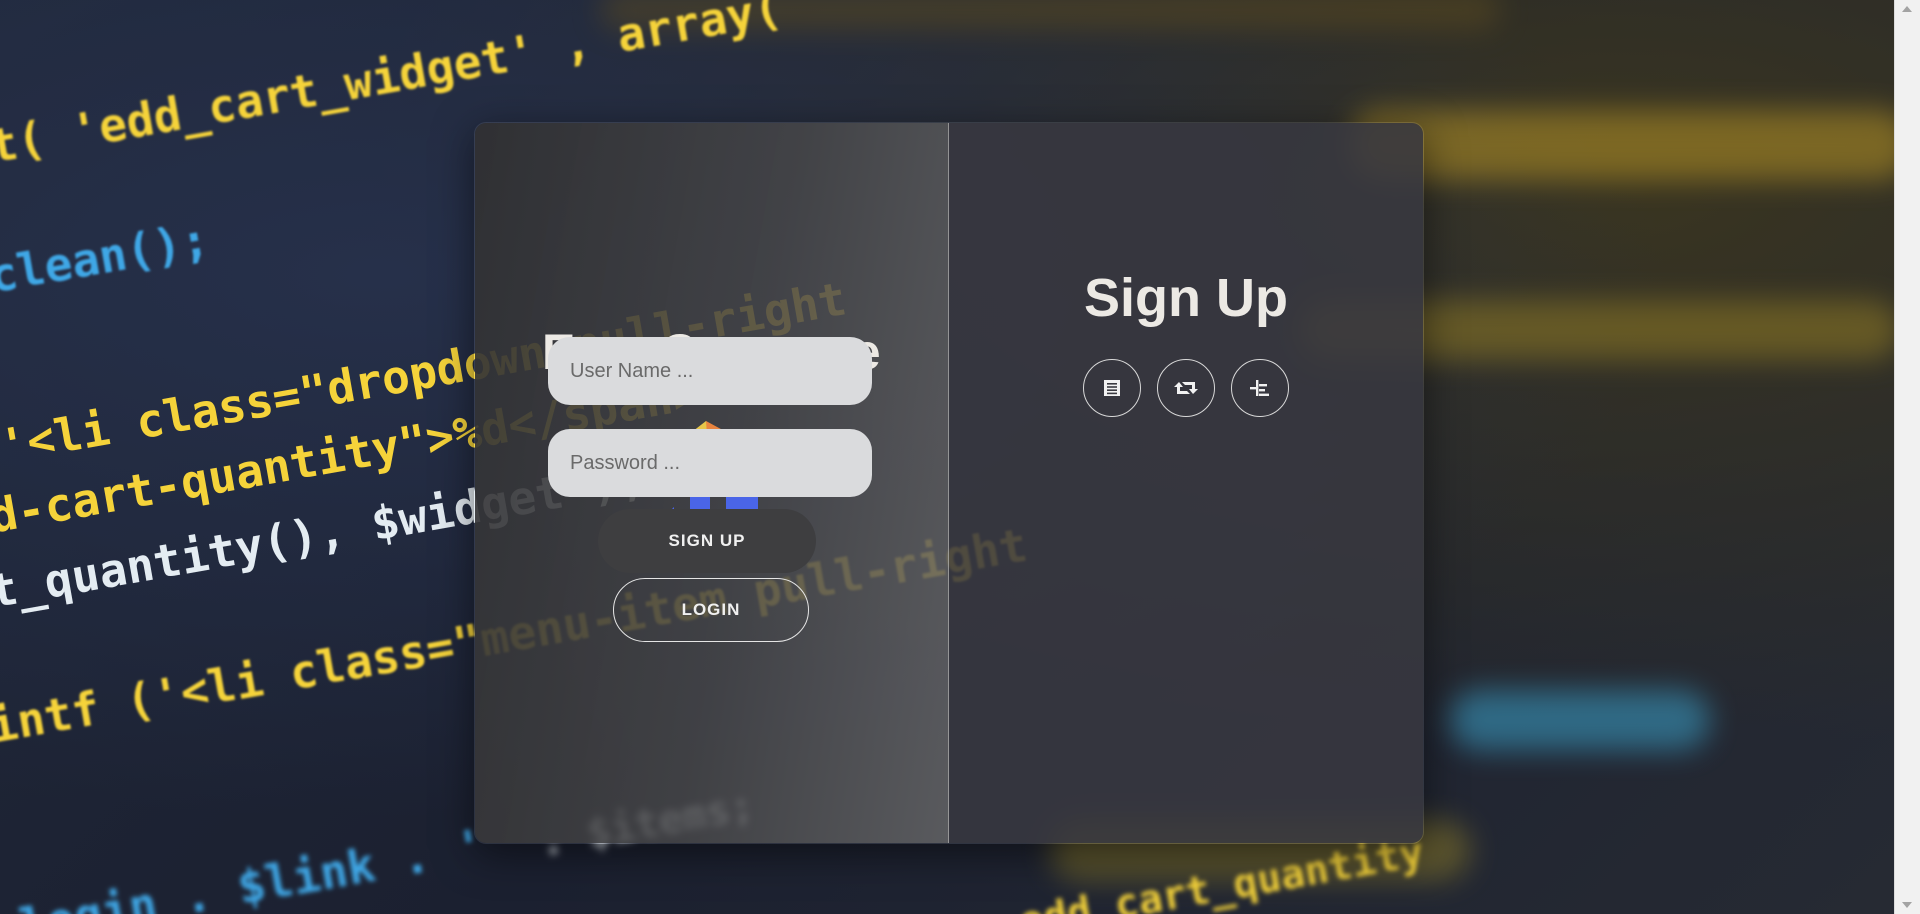  I want to click on scroll-down-arrow-icon, so click(1907, 905).